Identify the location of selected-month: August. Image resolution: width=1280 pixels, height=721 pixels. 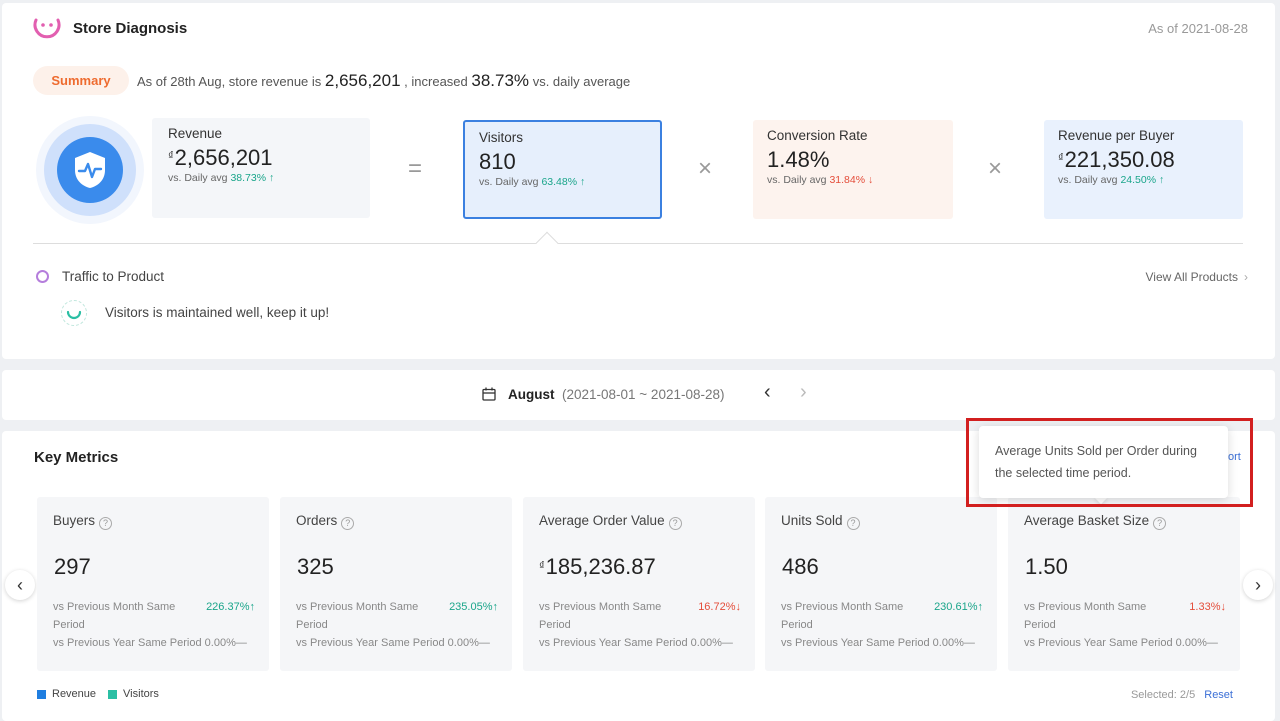
(531, 394).